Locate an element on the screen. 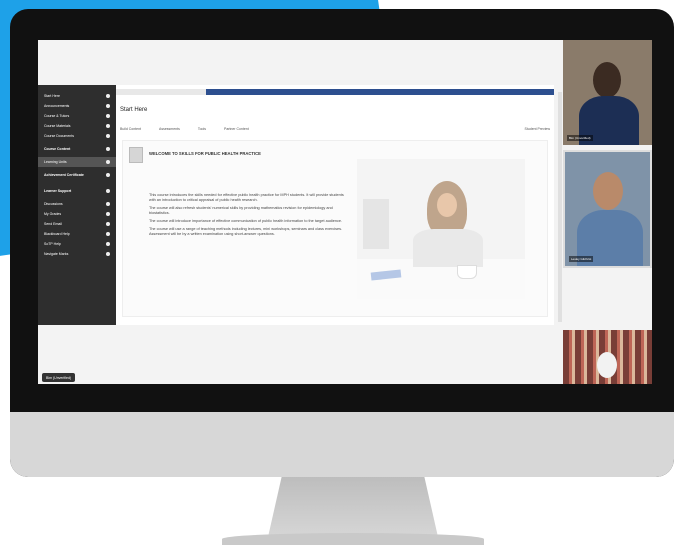 This screenshot has height=545, width=680. presenter-name-tag: Bim (Unverified) is located at coordinates (59, 377).